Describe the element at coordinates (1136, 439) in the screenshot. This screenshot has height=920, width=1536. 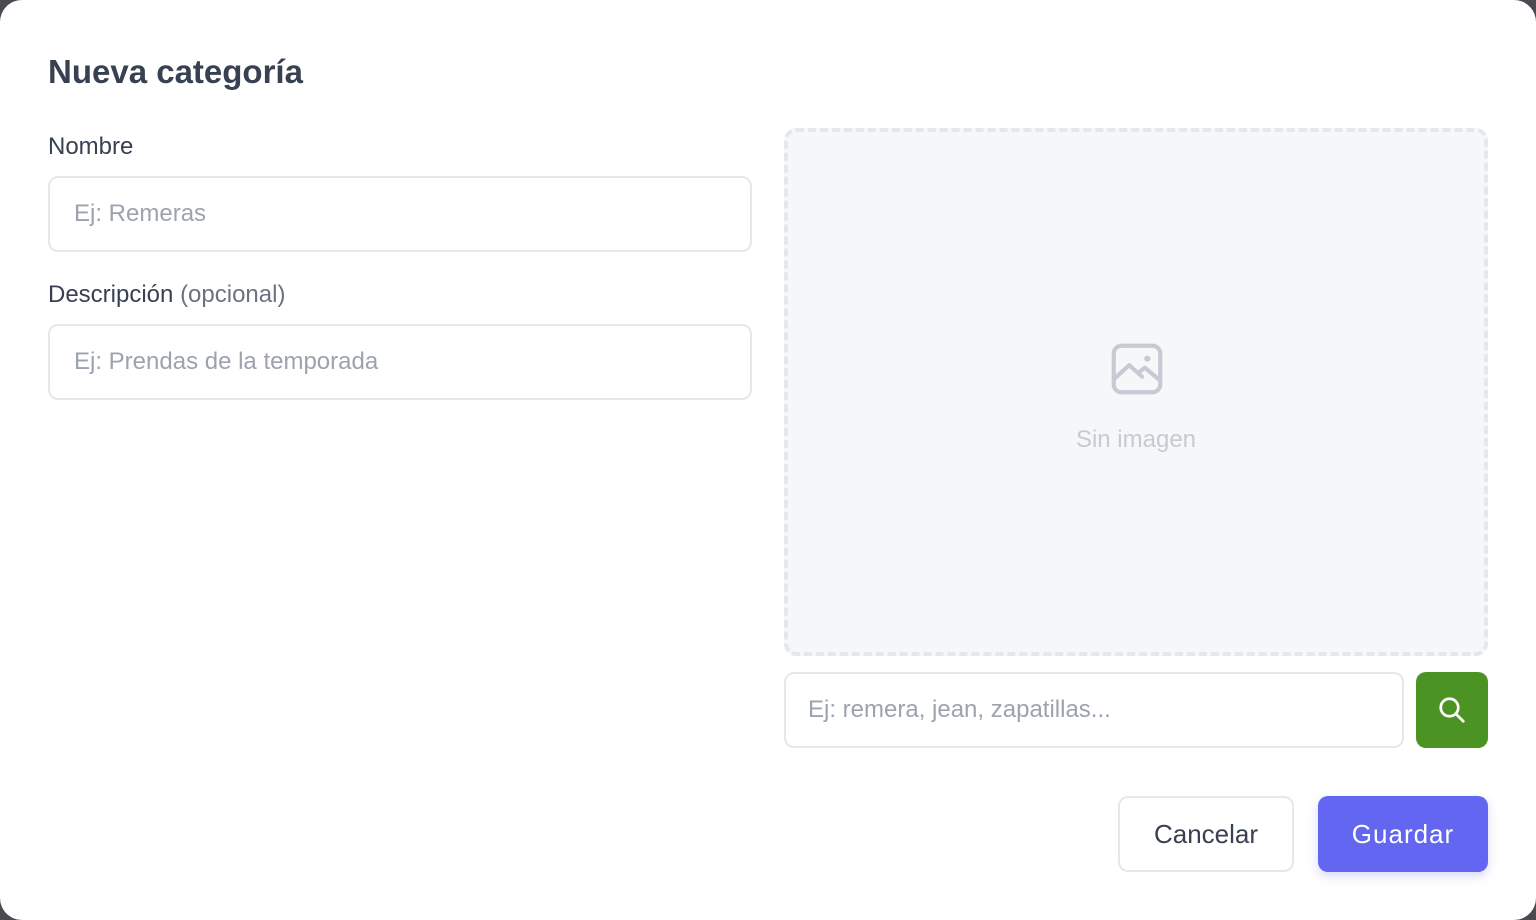
I see `no-image-text: Sin imagen` at that location.